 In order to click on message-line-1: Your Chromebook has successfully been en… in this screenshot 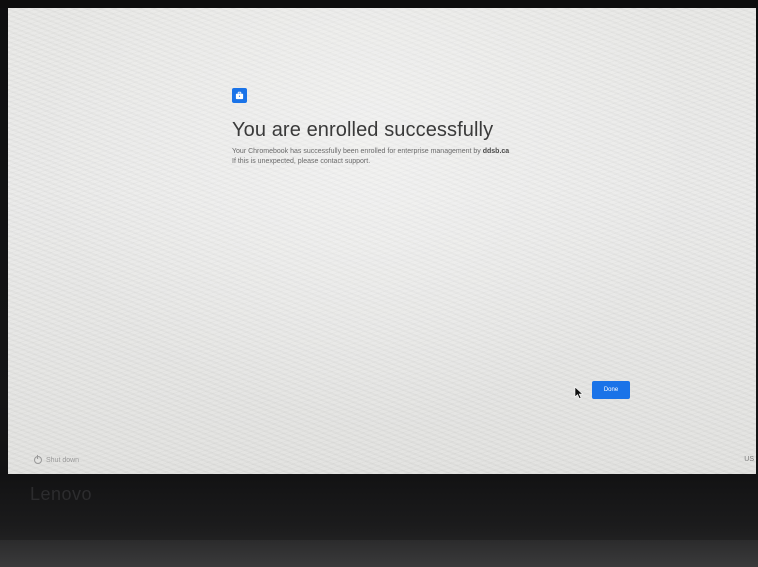, I will do `click(397, 152)`.